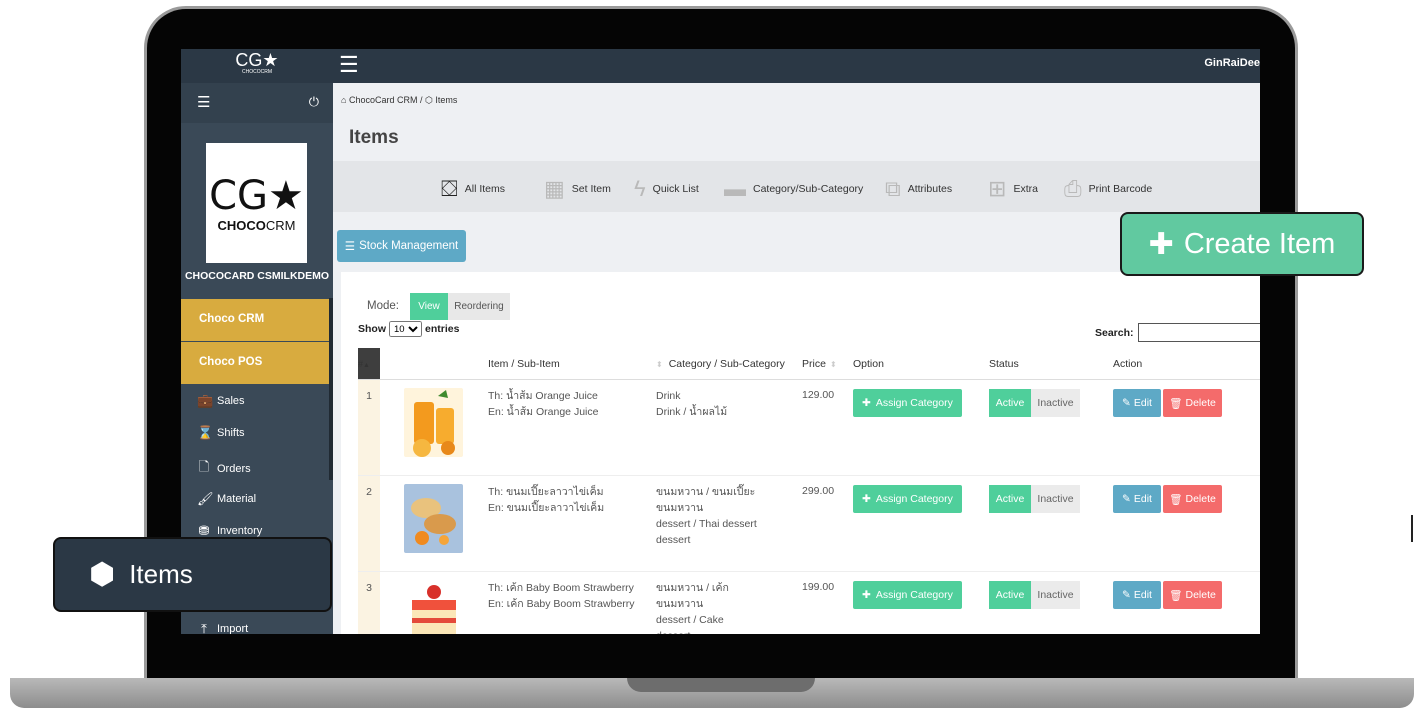  Describe the element at coordinates (833, 364) in the screenshot. I see `sort-icon: ⬍` at that location.